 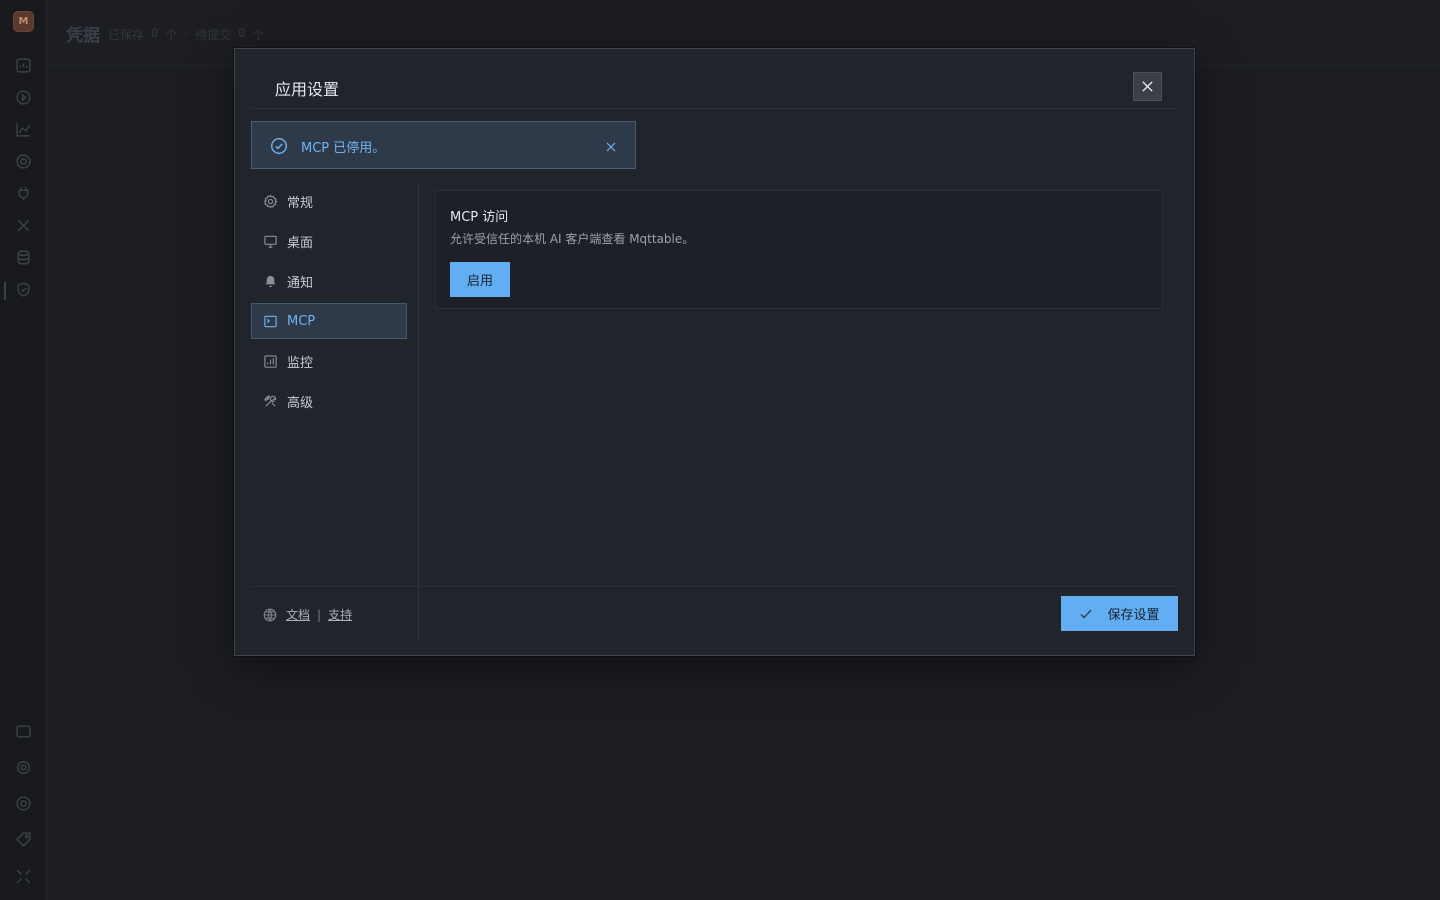 I want to click on saved-count: 0, so click(x=155, y=33).